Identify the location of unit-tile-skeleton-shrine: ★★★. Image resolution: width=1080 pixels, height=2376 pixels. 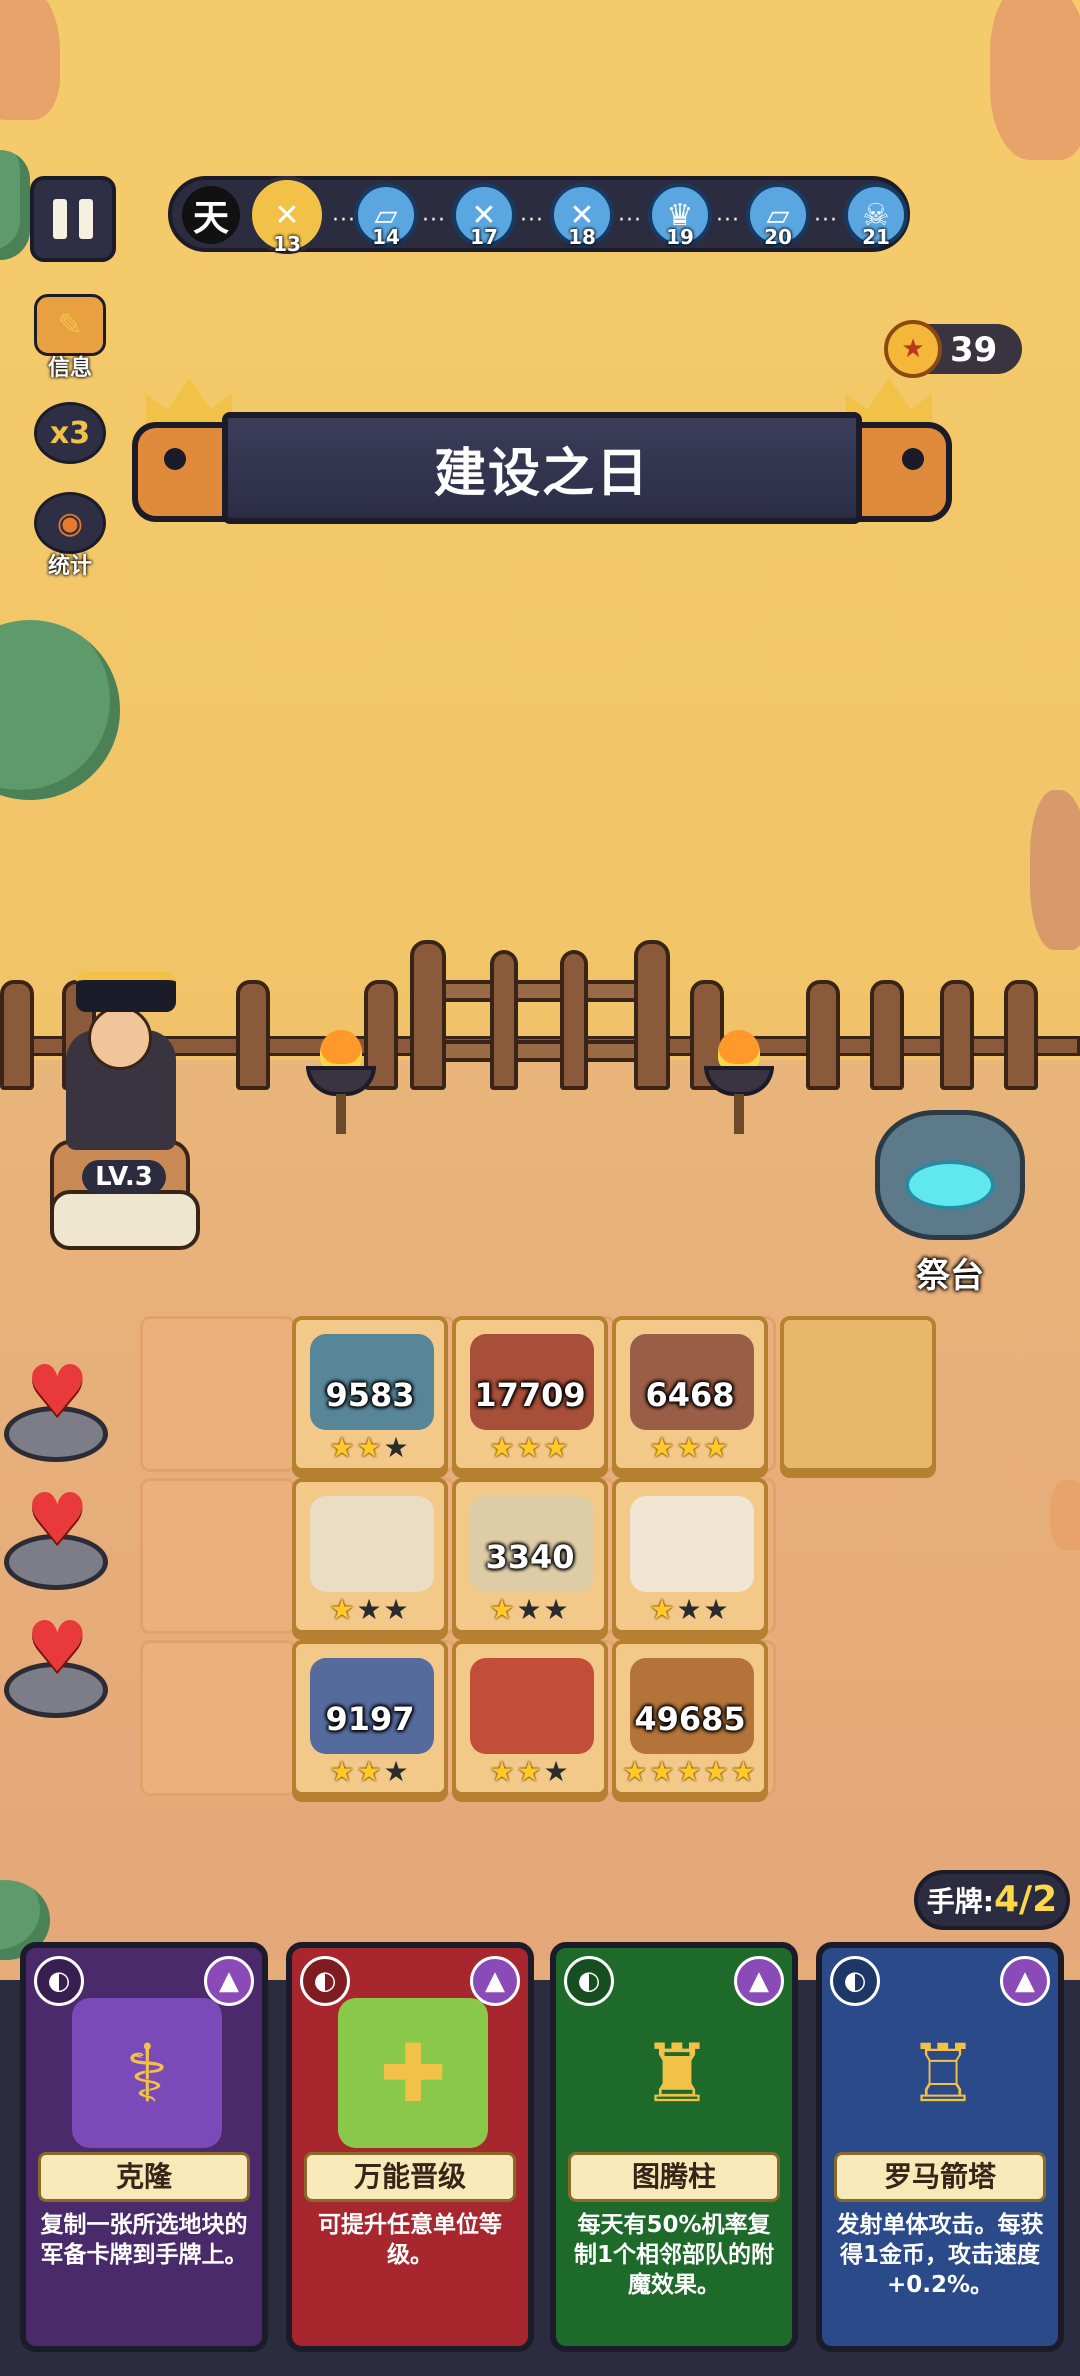
(370, 1556).